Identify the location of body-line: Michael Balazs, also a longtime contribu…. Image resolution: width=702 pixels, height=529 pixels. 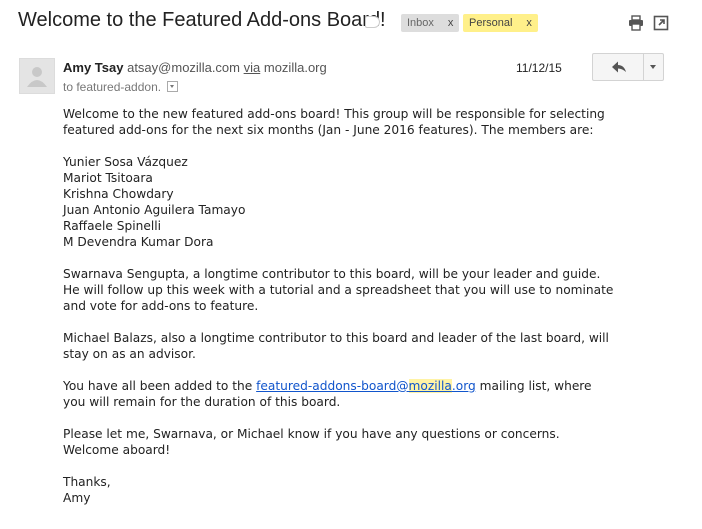
(336, 338).